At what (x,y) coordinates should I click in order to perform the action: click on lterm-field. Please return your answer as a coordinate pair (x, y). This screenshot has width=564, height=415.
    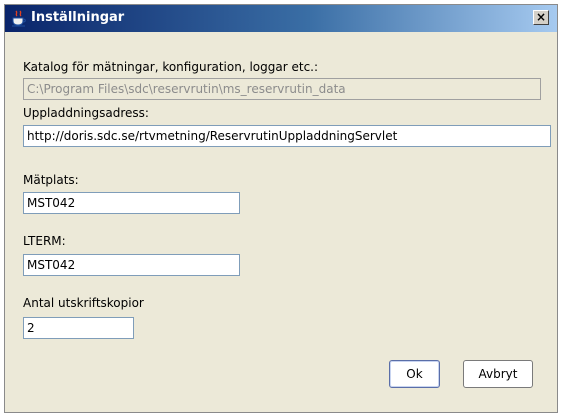
    Looking at the image, I should click on (131, 265).